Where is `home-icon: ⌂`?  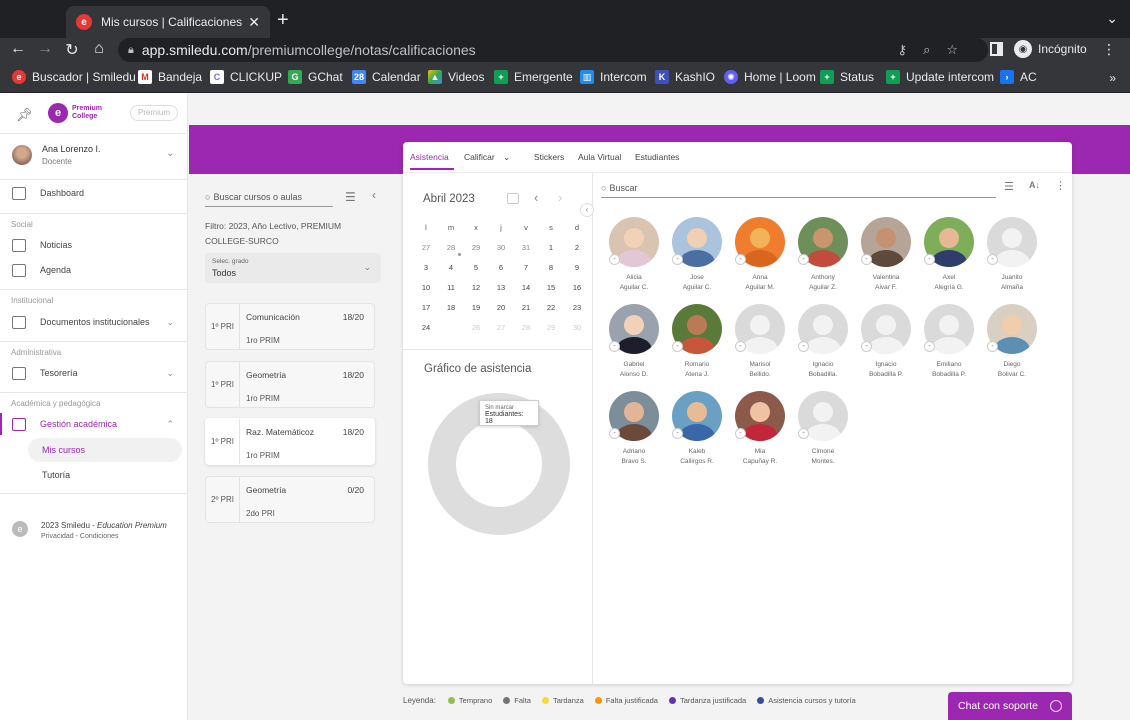 home-icon: ⌂ is located at coordinates (99, 49).